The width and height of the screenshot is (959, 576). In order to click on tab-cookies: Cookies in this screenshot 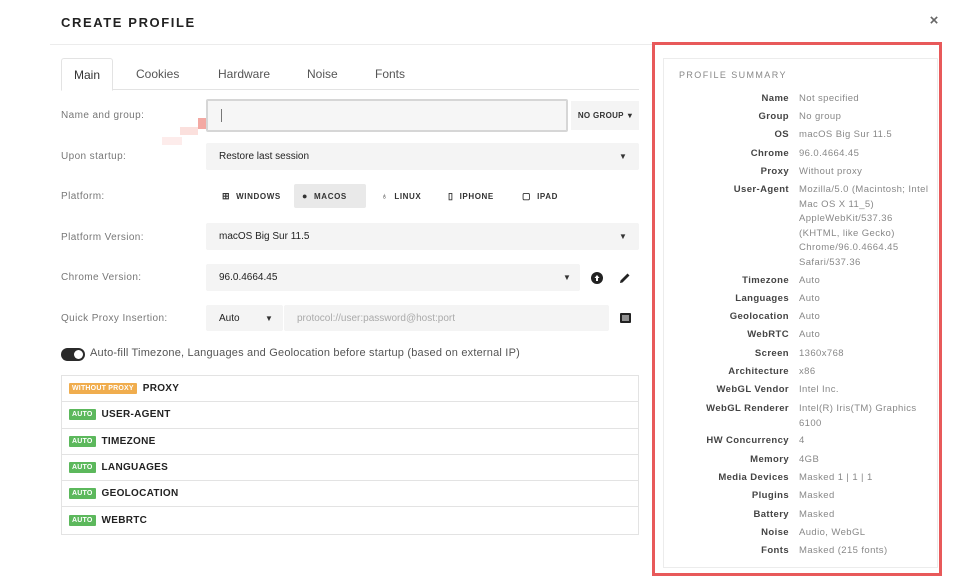, I will do `click(157, 74)`.